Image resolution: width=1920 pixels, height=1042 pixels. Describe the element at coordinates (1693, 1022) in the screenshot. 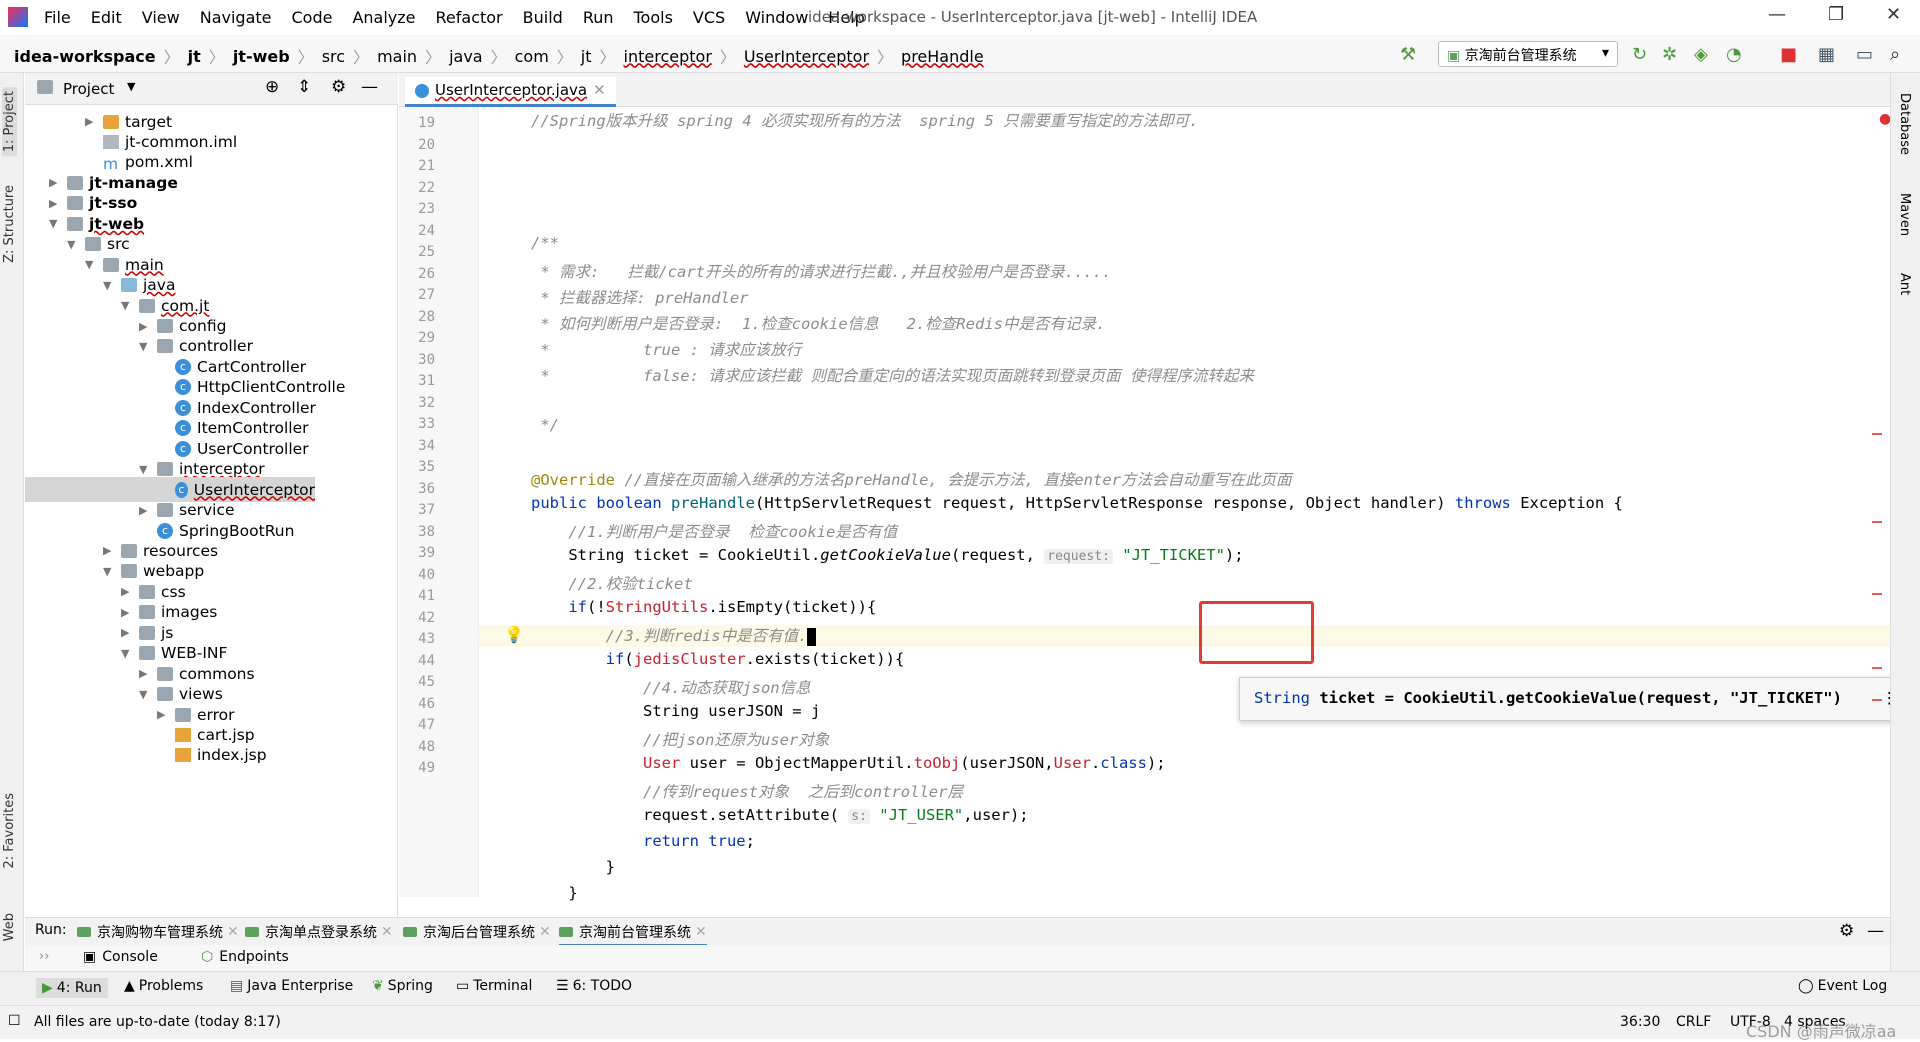

I see `line-separator: CRLF` at that location.